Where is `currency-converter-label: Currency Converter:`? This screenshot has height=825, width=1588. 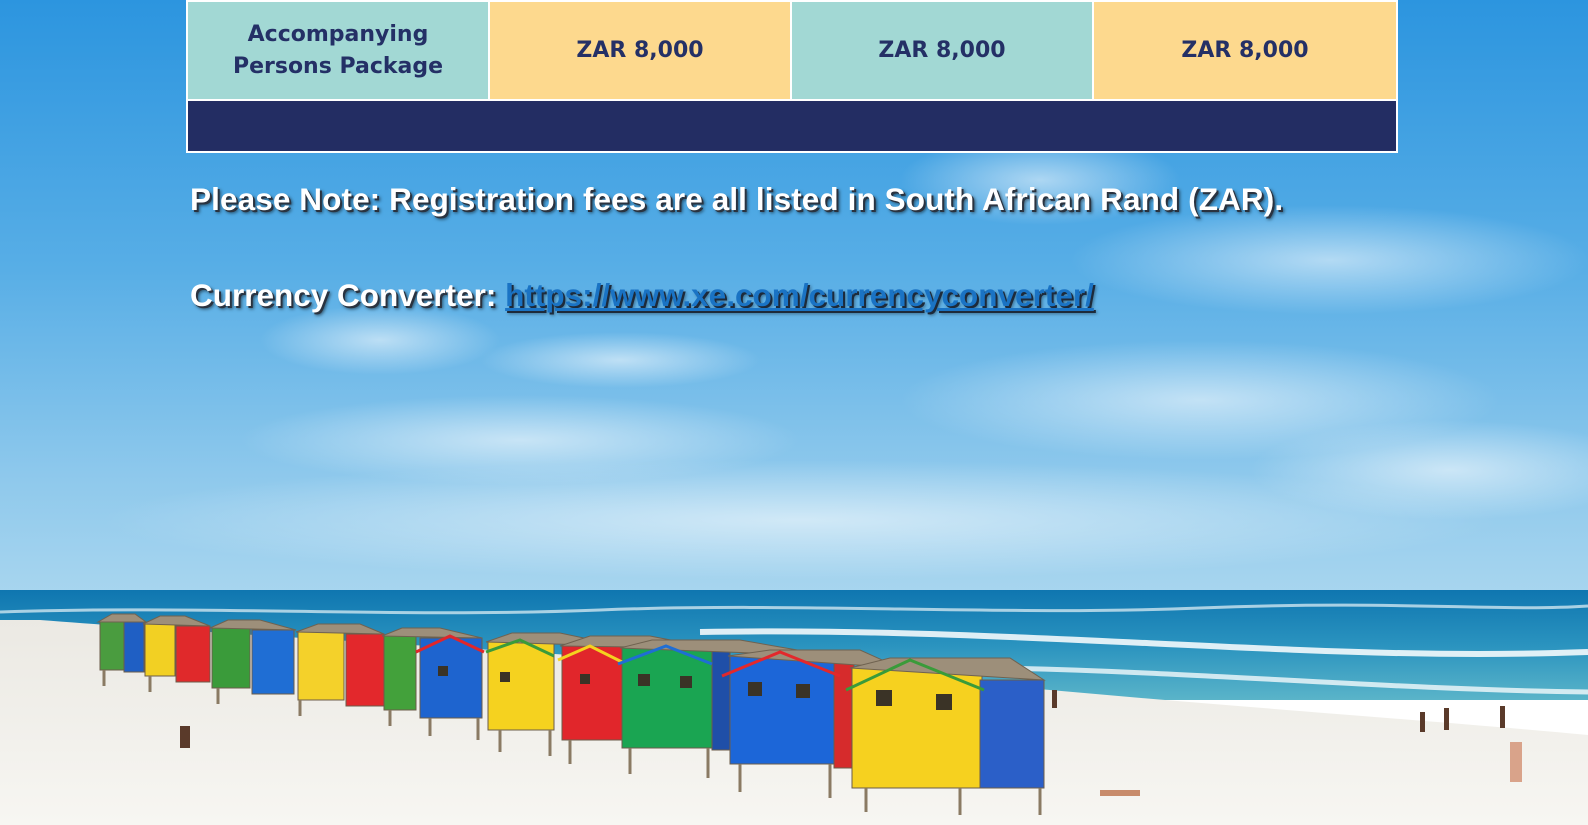
currency-converter-label: Currency Converter: is located at coordinates (348, 295).